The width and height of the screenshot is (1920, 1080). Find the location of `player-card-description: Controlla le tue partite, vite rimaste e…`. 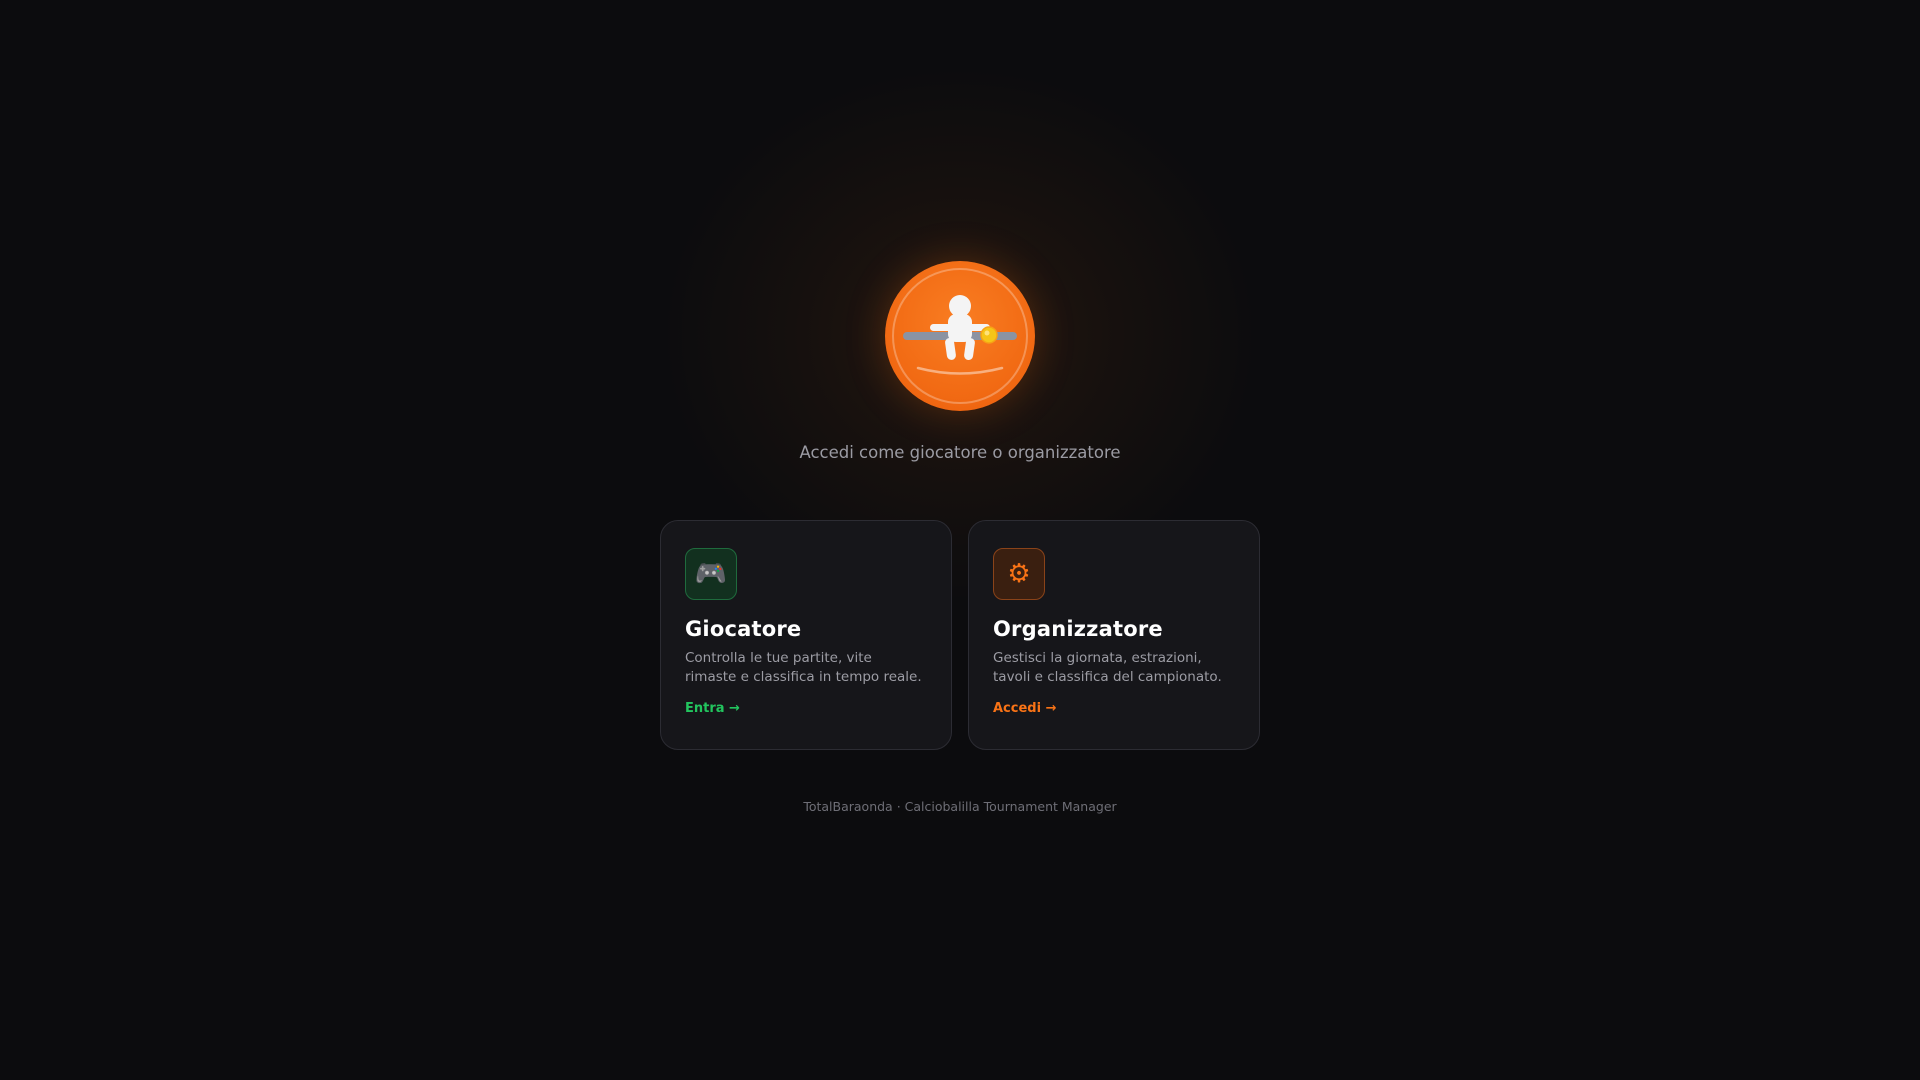

player-card-description: Controlla le tue partite, vite rimaste e… is located at coordinates (803, 667).